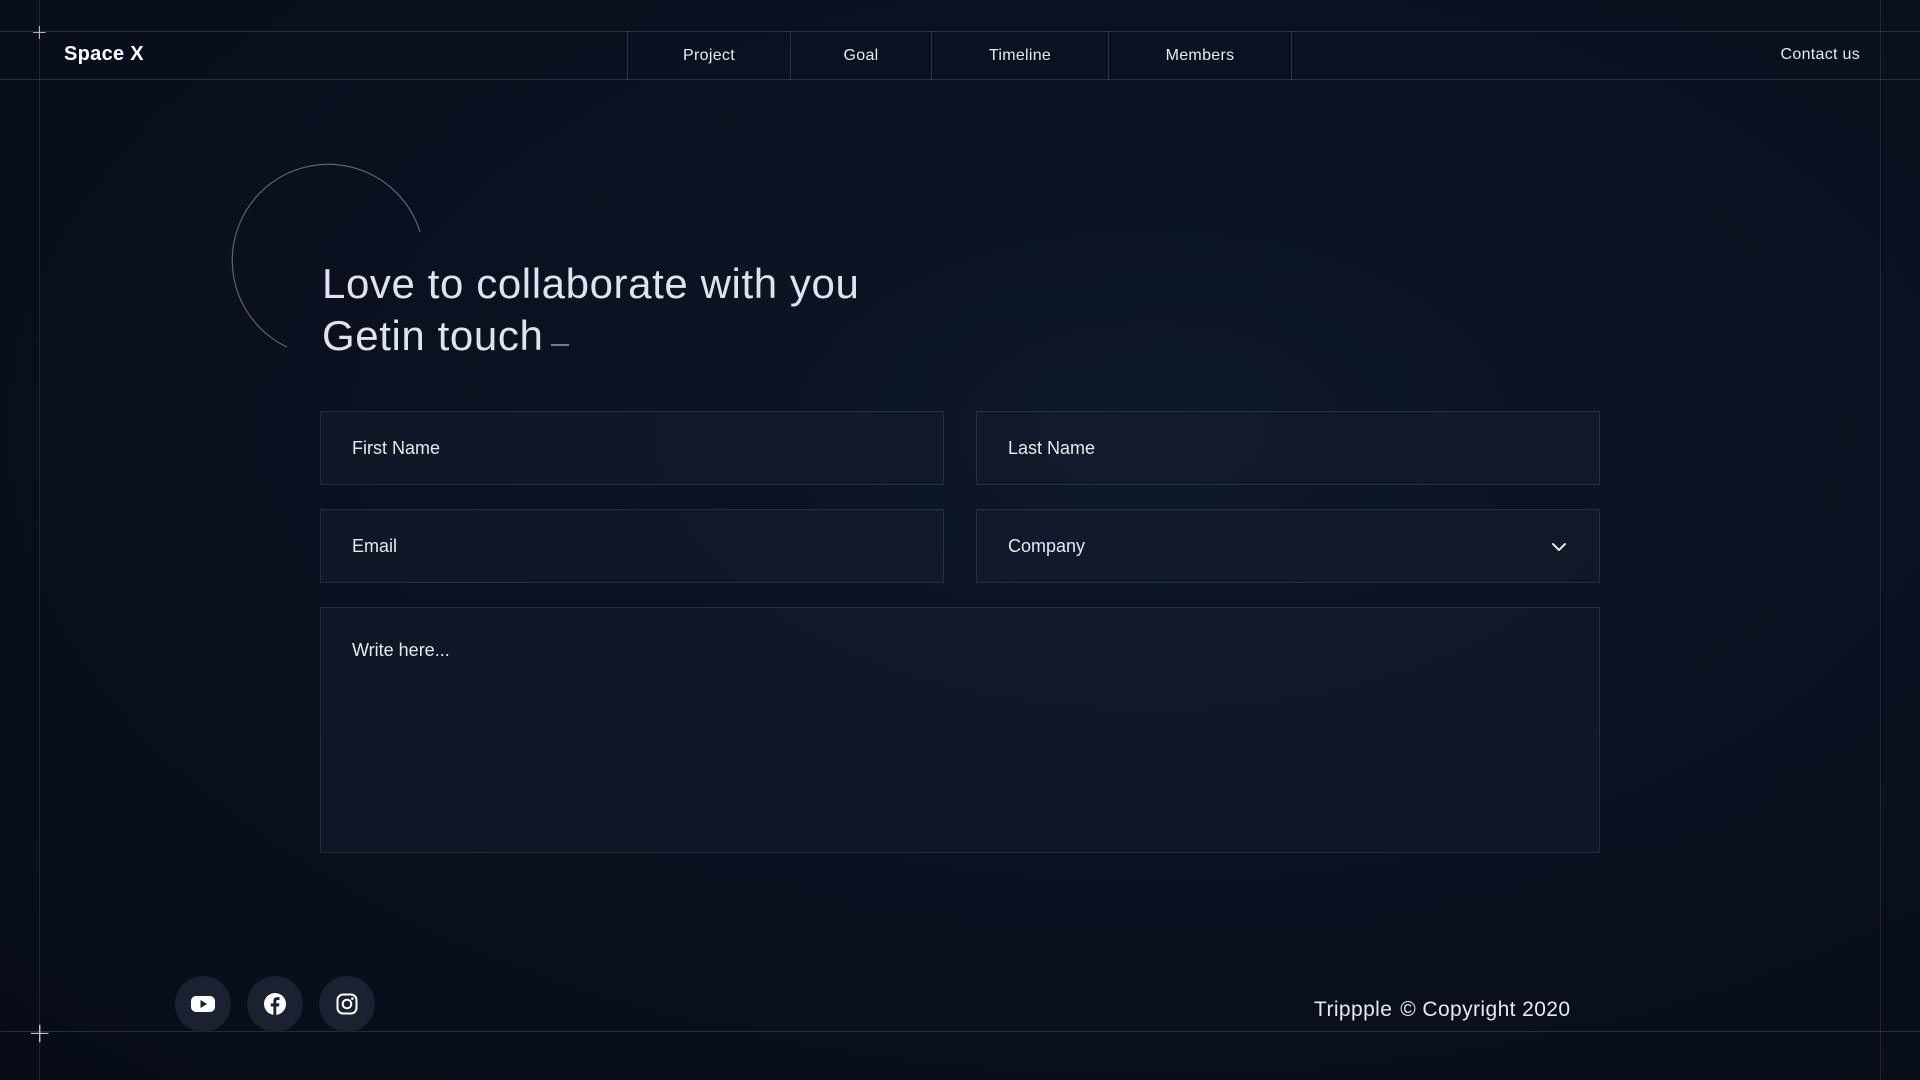 This screenshot has width=1920, height=1080. Describe the element at coordinates (1820, 55) in the screenshot. I see `contact-us-link: Contact us` at that location.